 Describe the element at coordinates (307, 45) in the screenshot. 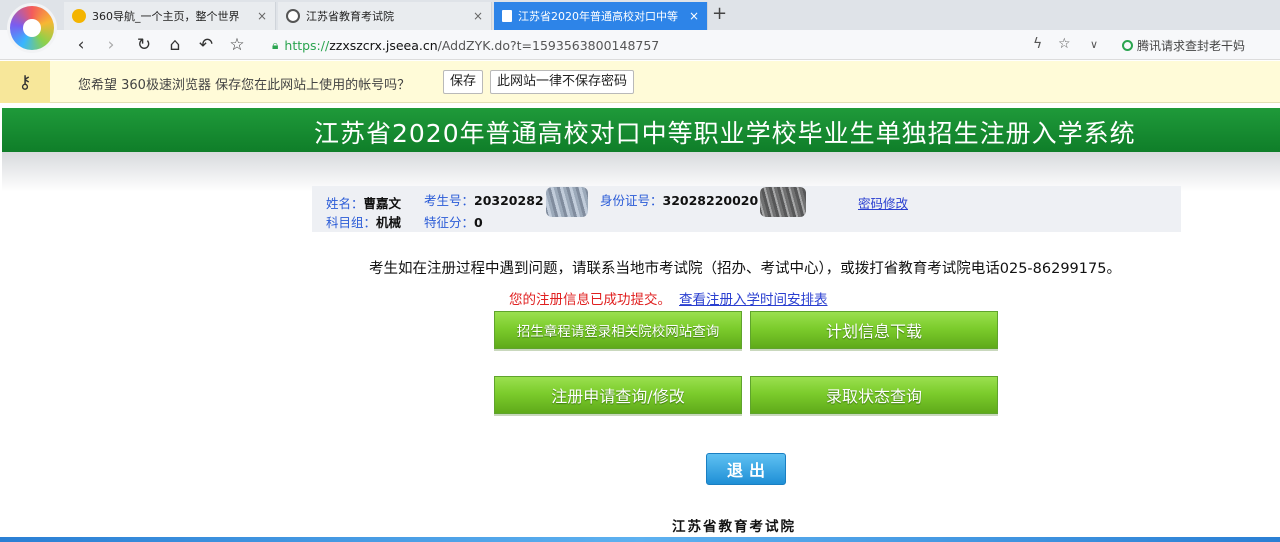

I see `url-scheme: https://` at that location.